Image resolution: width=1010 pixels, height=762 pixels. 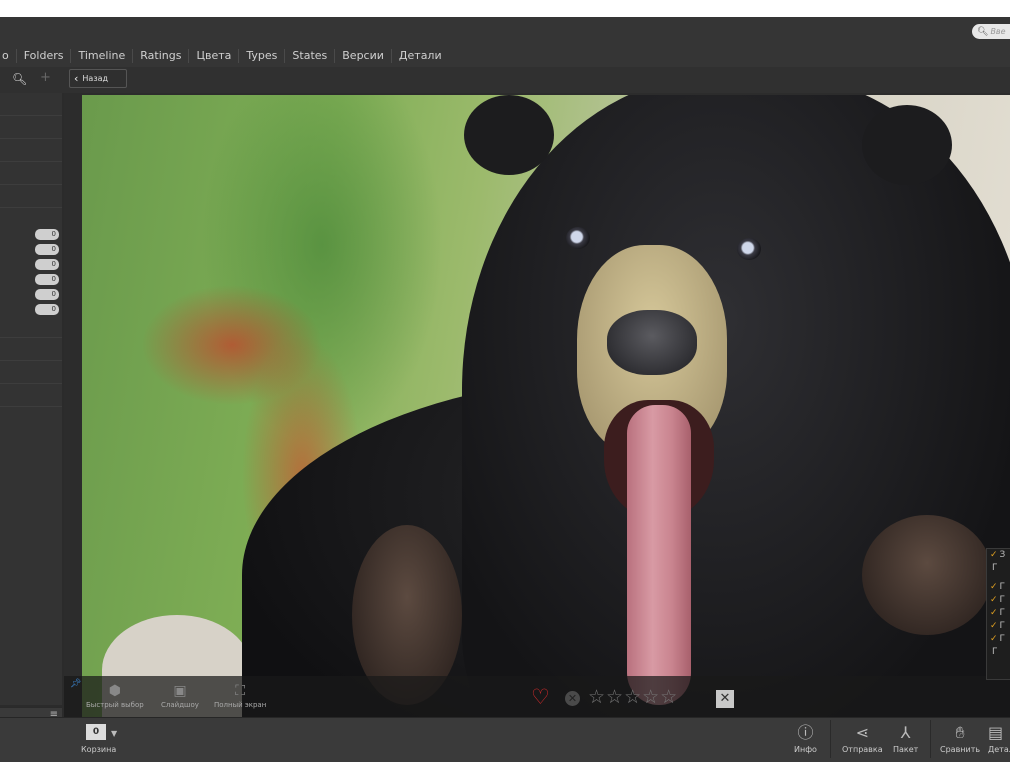 I want to click on details-button: ▤ Детали, so click(x=999, y=738).